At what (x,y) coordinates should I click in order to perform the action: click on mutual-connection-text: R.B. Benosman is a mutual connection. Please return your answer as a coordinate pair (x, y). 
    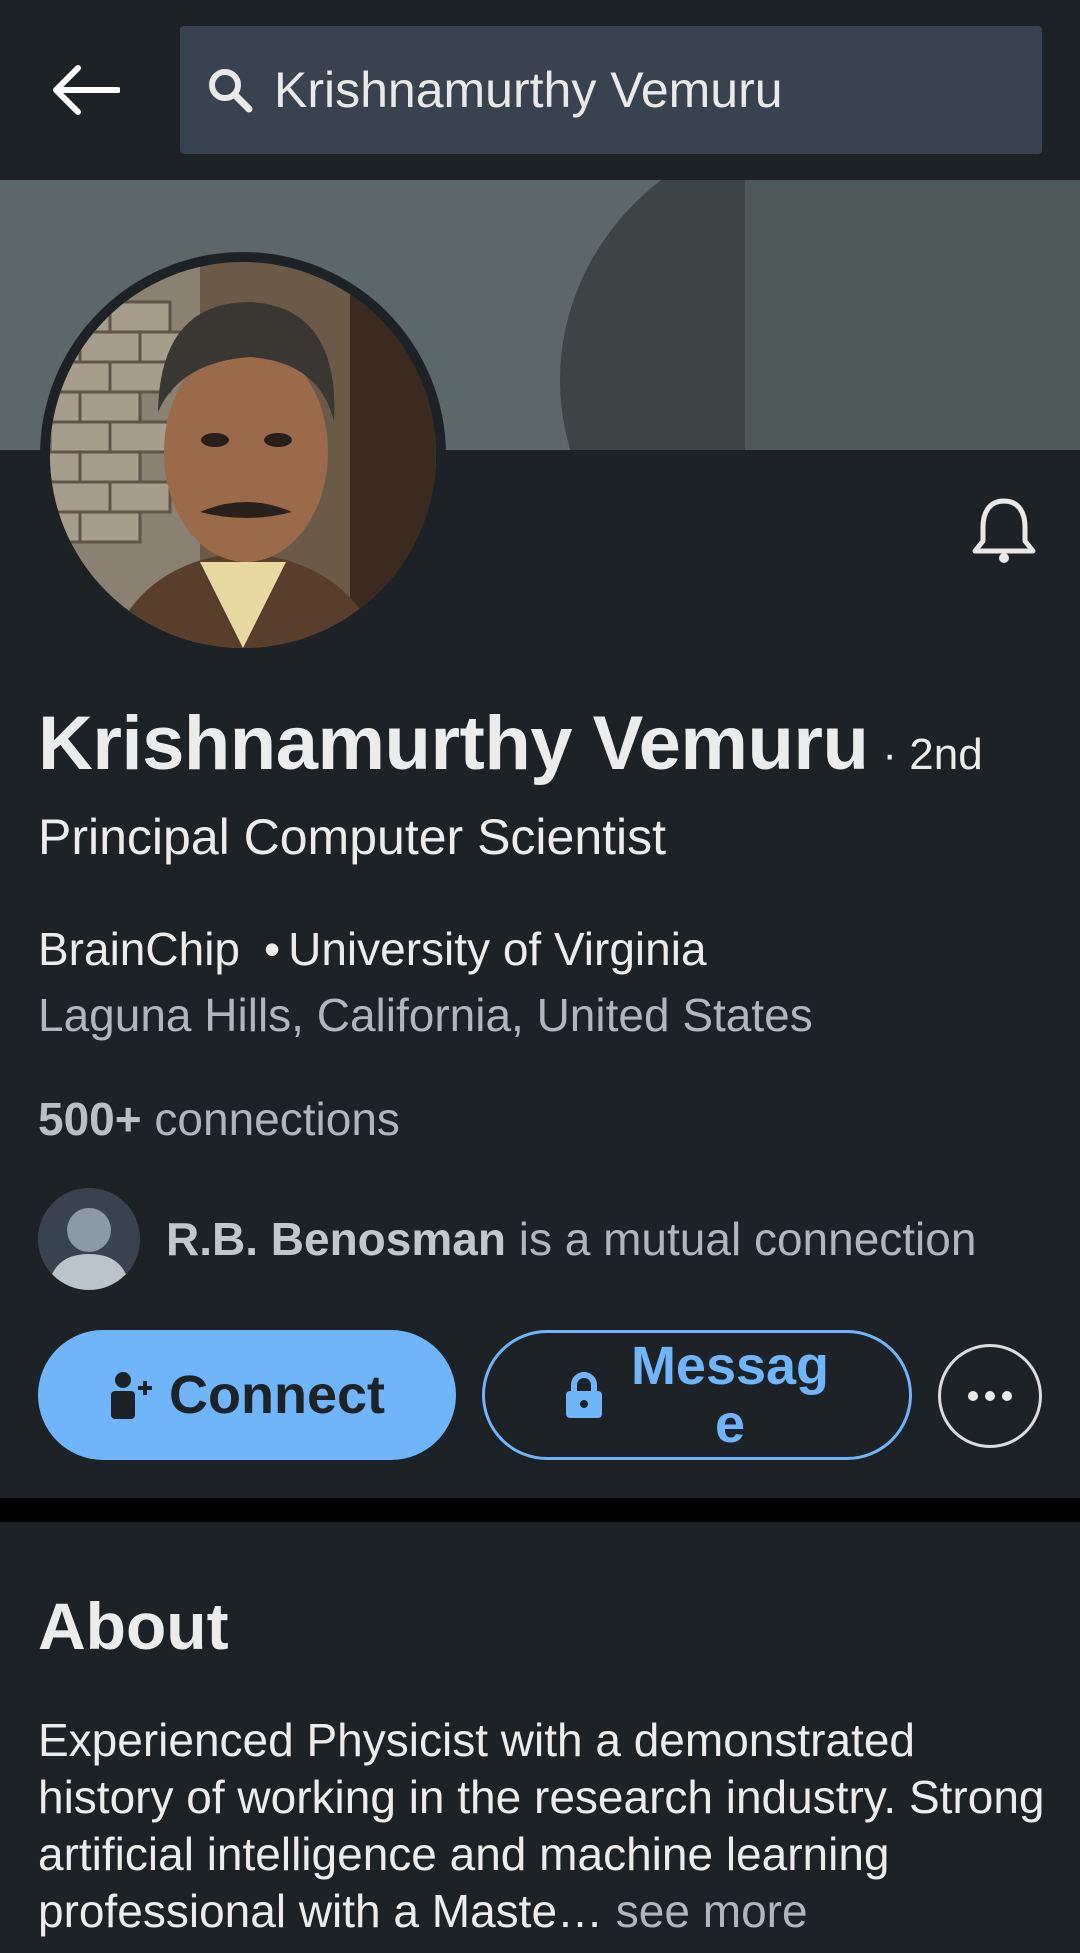
    Looking at the image, I should click on (571, 1239).